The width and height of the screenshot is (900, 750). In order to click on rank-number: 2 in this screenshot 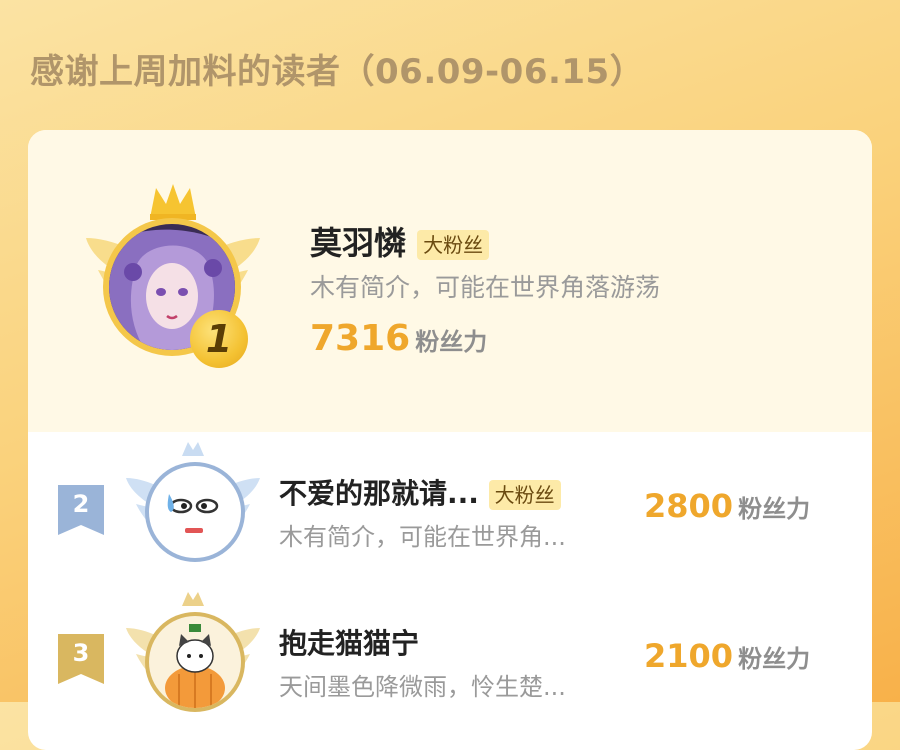, I will do `click(81, 504)`.